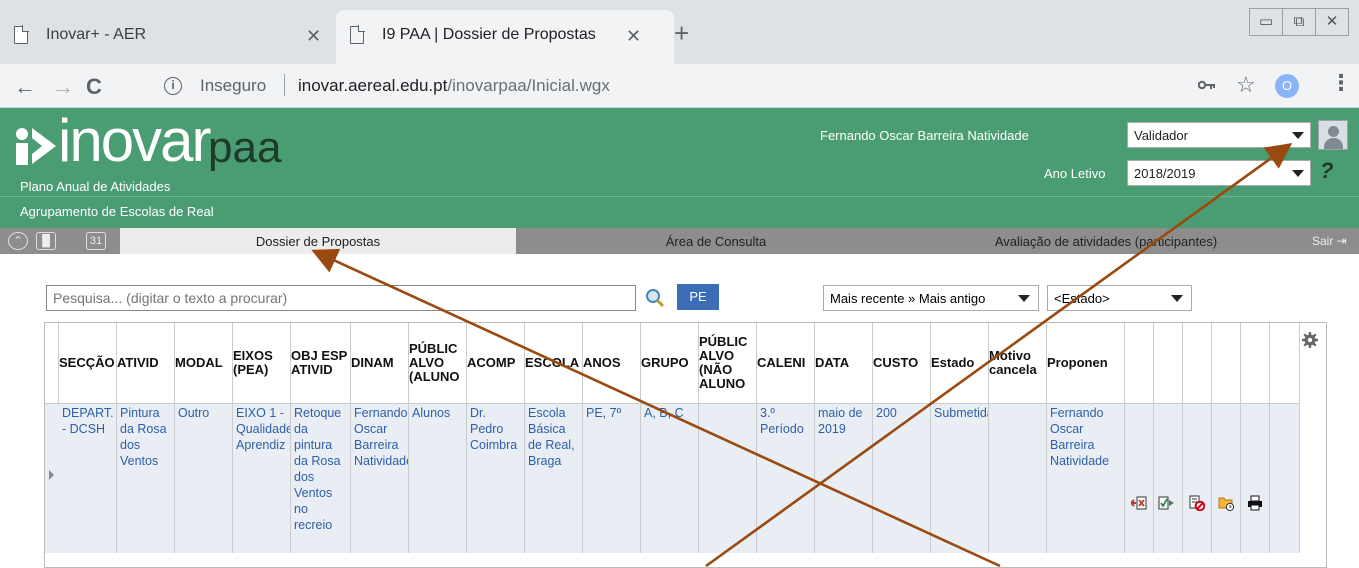 The height and width of the screenshot is (568, 1359). What do you see at coordinates (554, 363) in the screenshot?
I see `column-header-escola: ESCOLA` at bounding box center [554, 363].